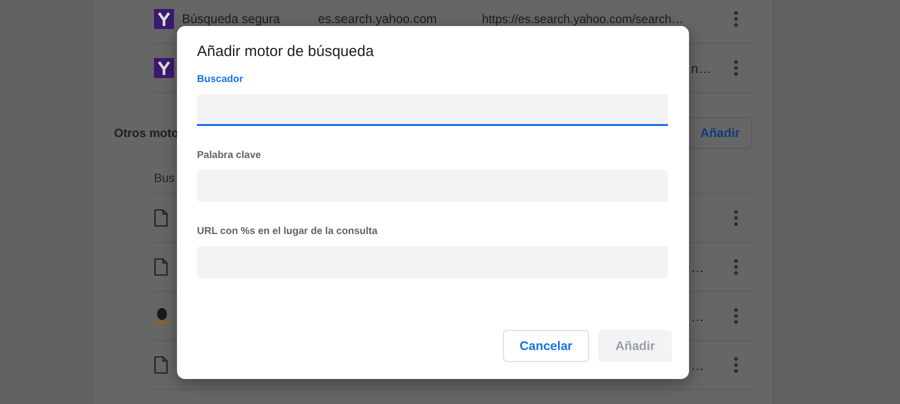 The image size is (900, 404). What do you see at coordinates (720, 133) in the screenshot?
I see `add-button: Añadir` at bounding box center [720, 133].